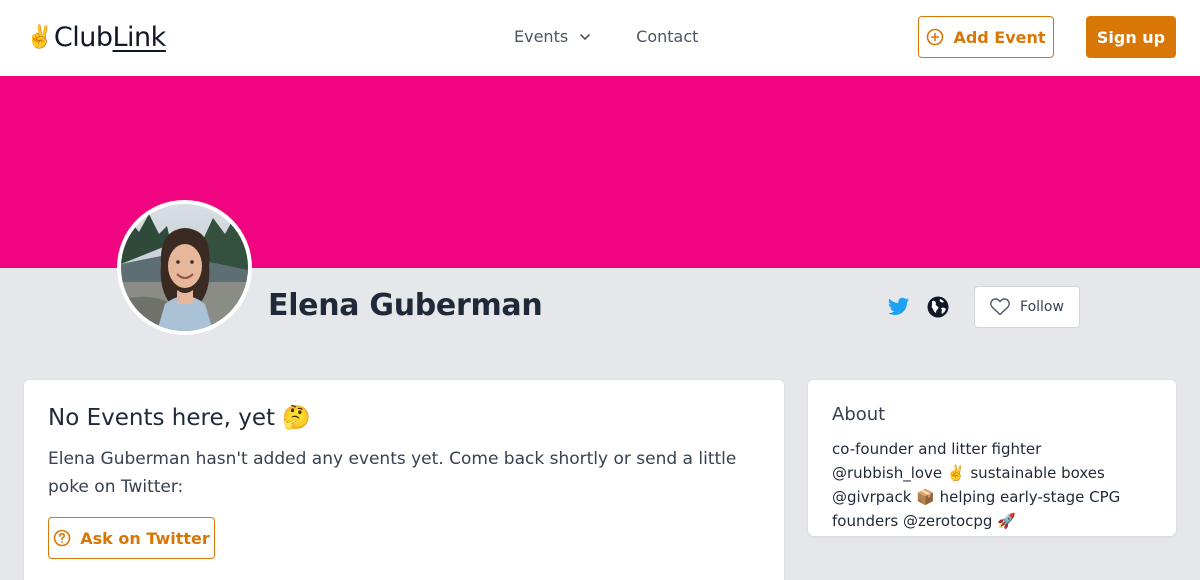  I want to click on website-link, so click(938, 307).